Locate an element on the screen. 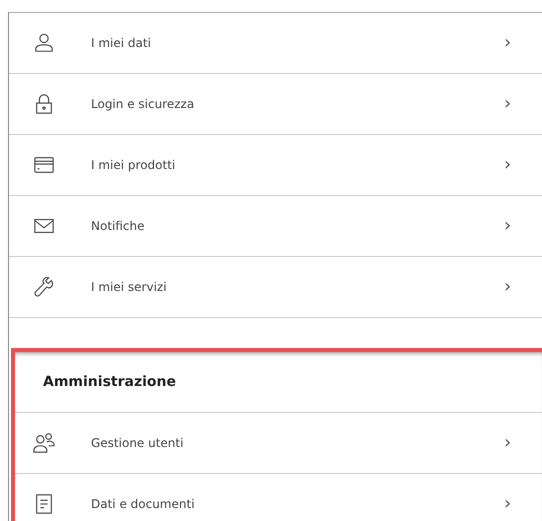 The height and width of the screenshot is (521, 542). section-title: Amministrazione is located at coordinates (109, 382).